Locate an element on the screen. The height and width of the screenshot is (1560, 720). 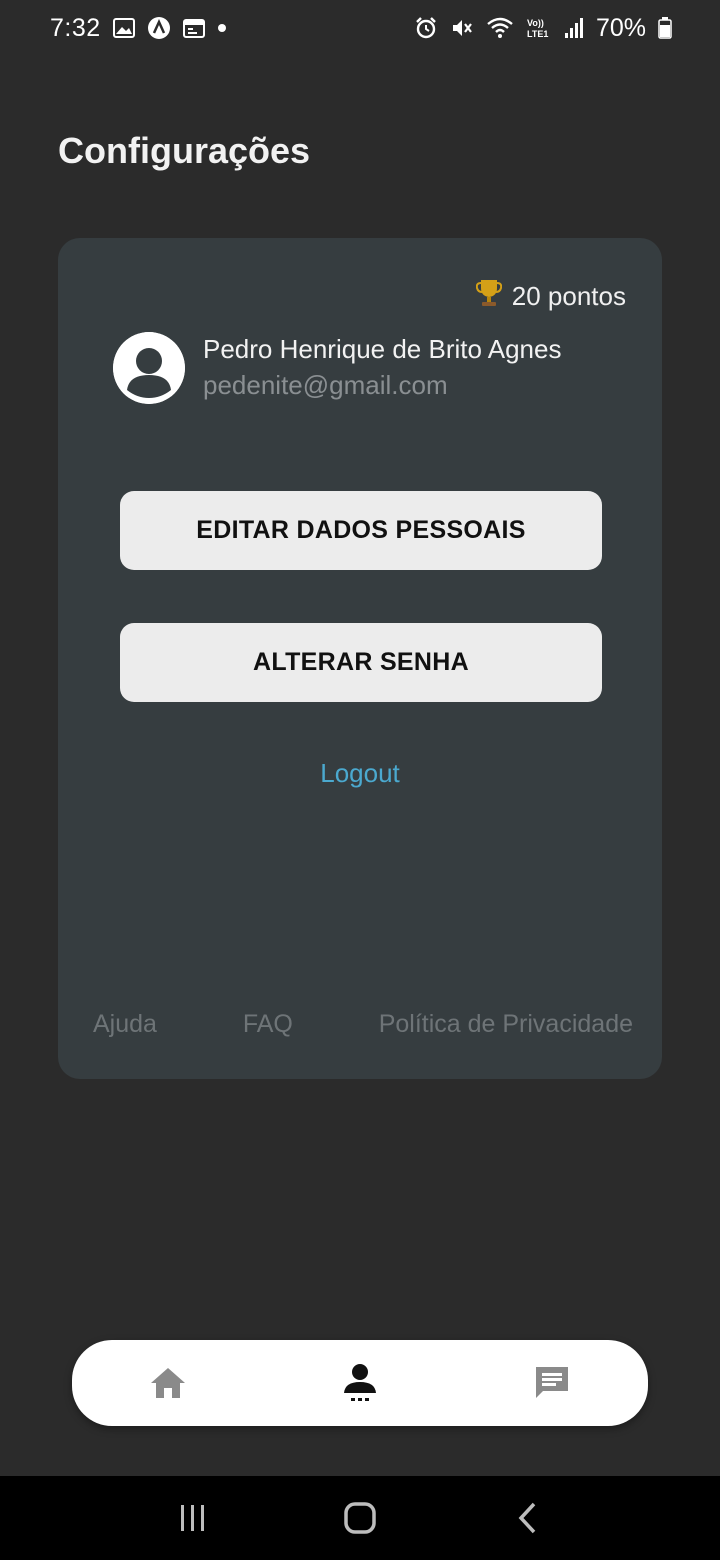
svg-text: LTE1 is located at coordinates (537, 34).